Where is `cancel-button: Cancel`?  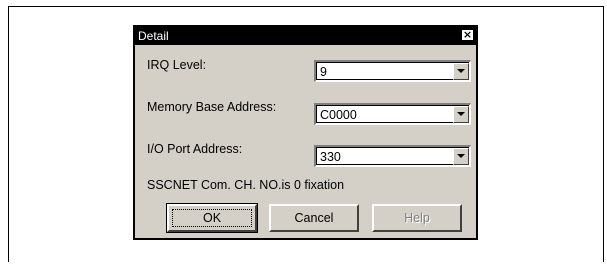 cancel-button: Cancel is located at coordinates (314, 218).